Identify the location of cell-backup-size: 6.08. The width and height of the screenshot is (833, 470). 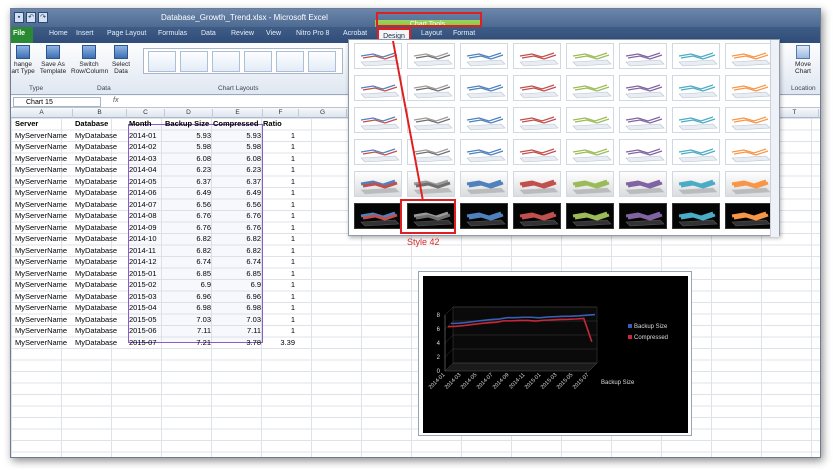
(188, 158).